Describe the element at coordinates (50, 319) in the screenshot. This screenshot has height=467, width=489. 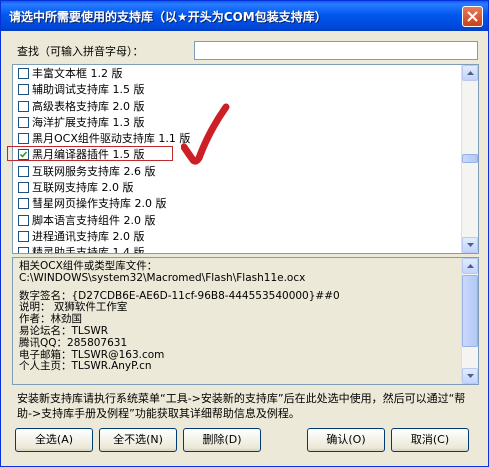
I see `info-line: 作者：林劲国` at that location.